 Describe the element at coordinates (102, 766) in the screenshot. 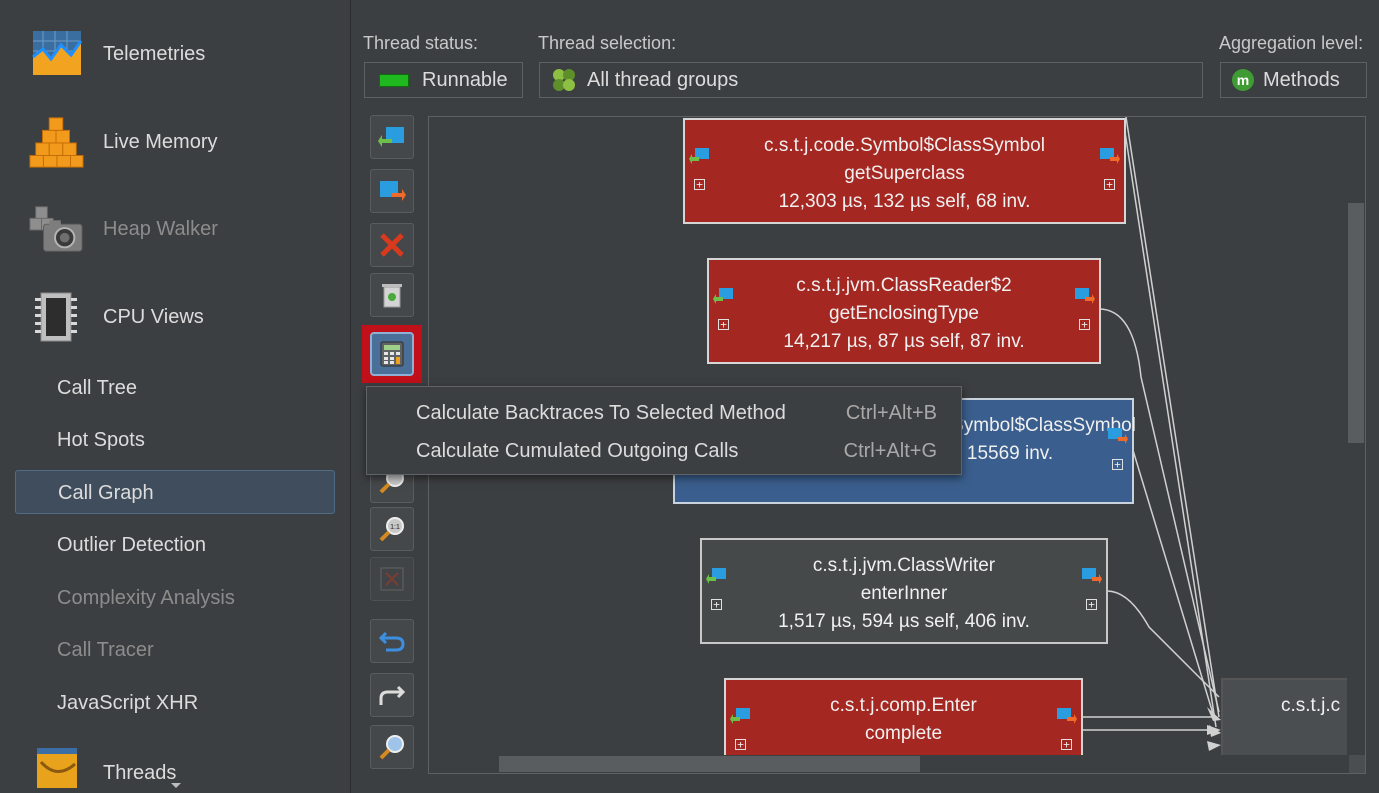

I see `sidebar-section-threads: Threads` at that location.